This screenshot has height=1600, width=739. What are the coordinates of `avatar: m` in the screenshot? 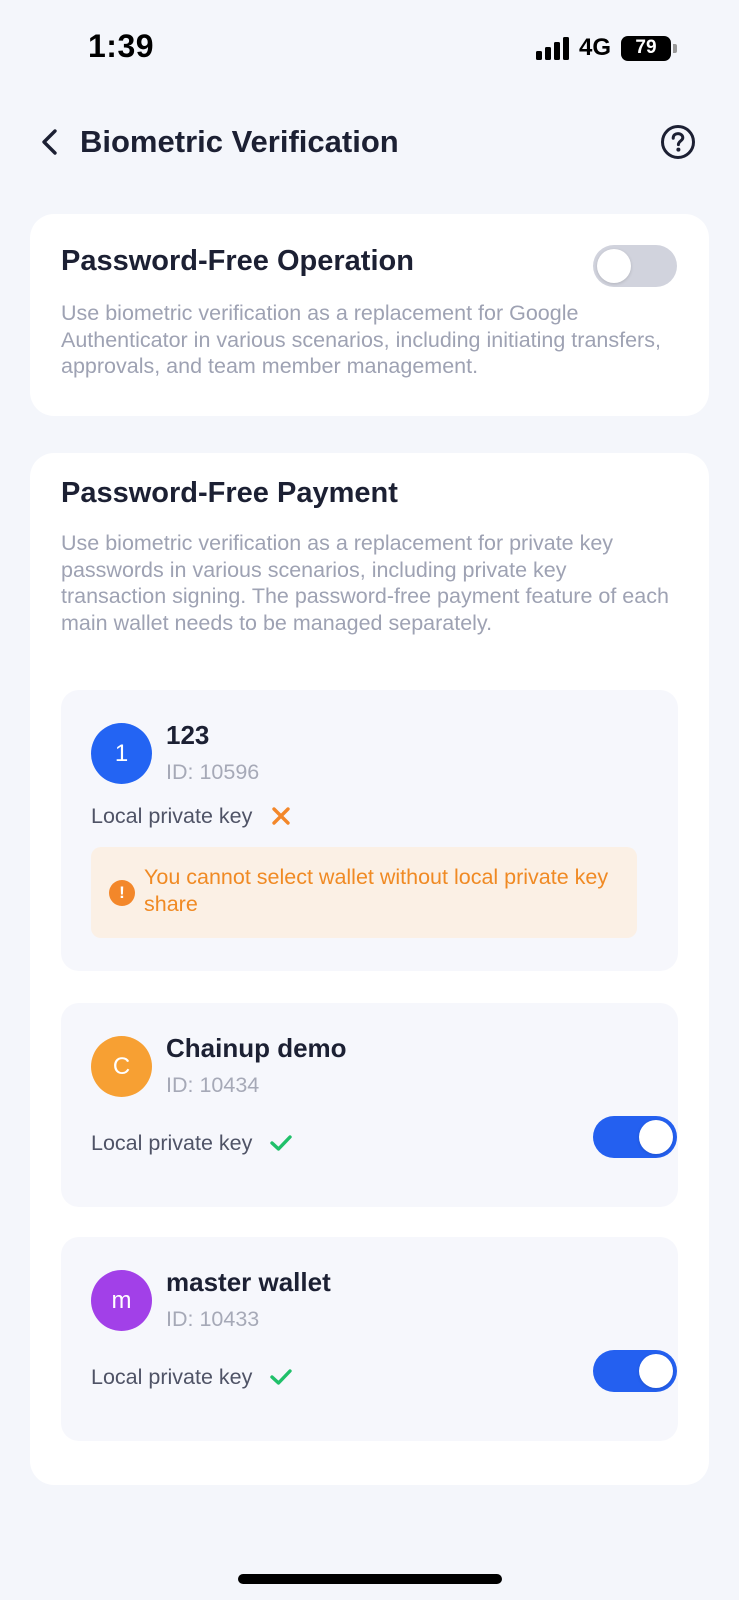 It's located at (121, 1300).